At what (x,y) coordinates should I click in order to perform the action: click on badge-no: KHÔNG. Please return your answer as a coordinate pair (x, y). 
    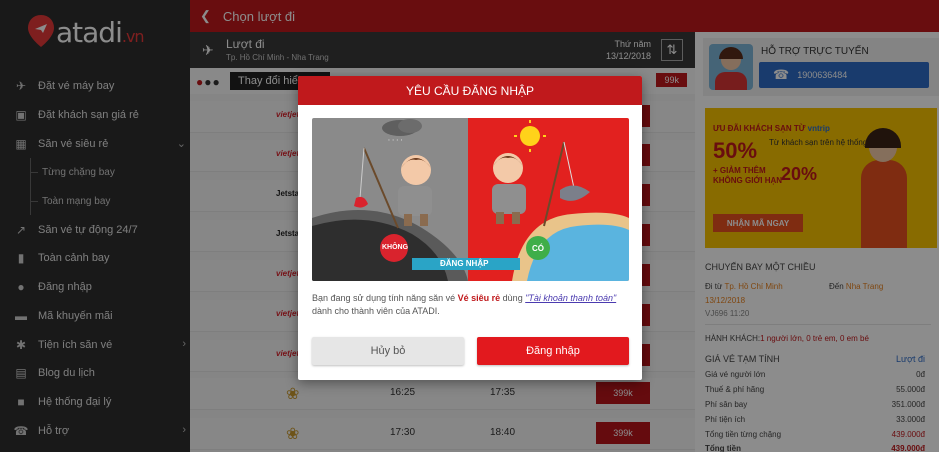
    Looking at the image, I should click on (395, 247).